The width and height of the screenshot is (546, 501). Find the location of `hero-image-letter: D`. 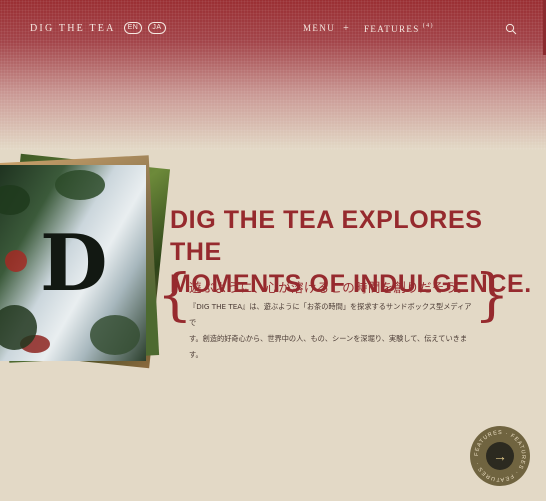

hero-image-letter: D is located at coordinates (74, 263).